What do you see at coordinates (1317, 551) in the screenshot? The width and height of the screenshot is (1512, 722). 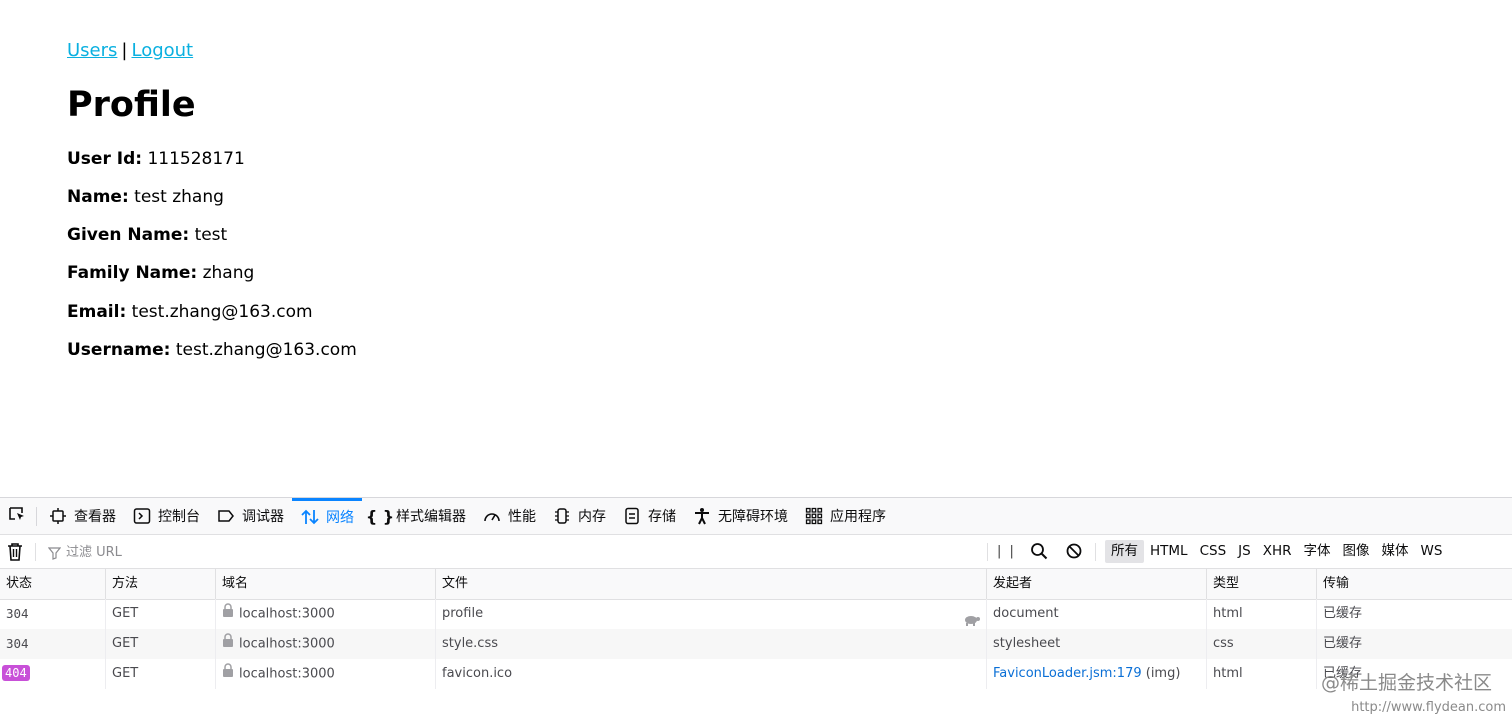 I see `type-filter-fonts: 字体` at bounding box center [1317, 551].